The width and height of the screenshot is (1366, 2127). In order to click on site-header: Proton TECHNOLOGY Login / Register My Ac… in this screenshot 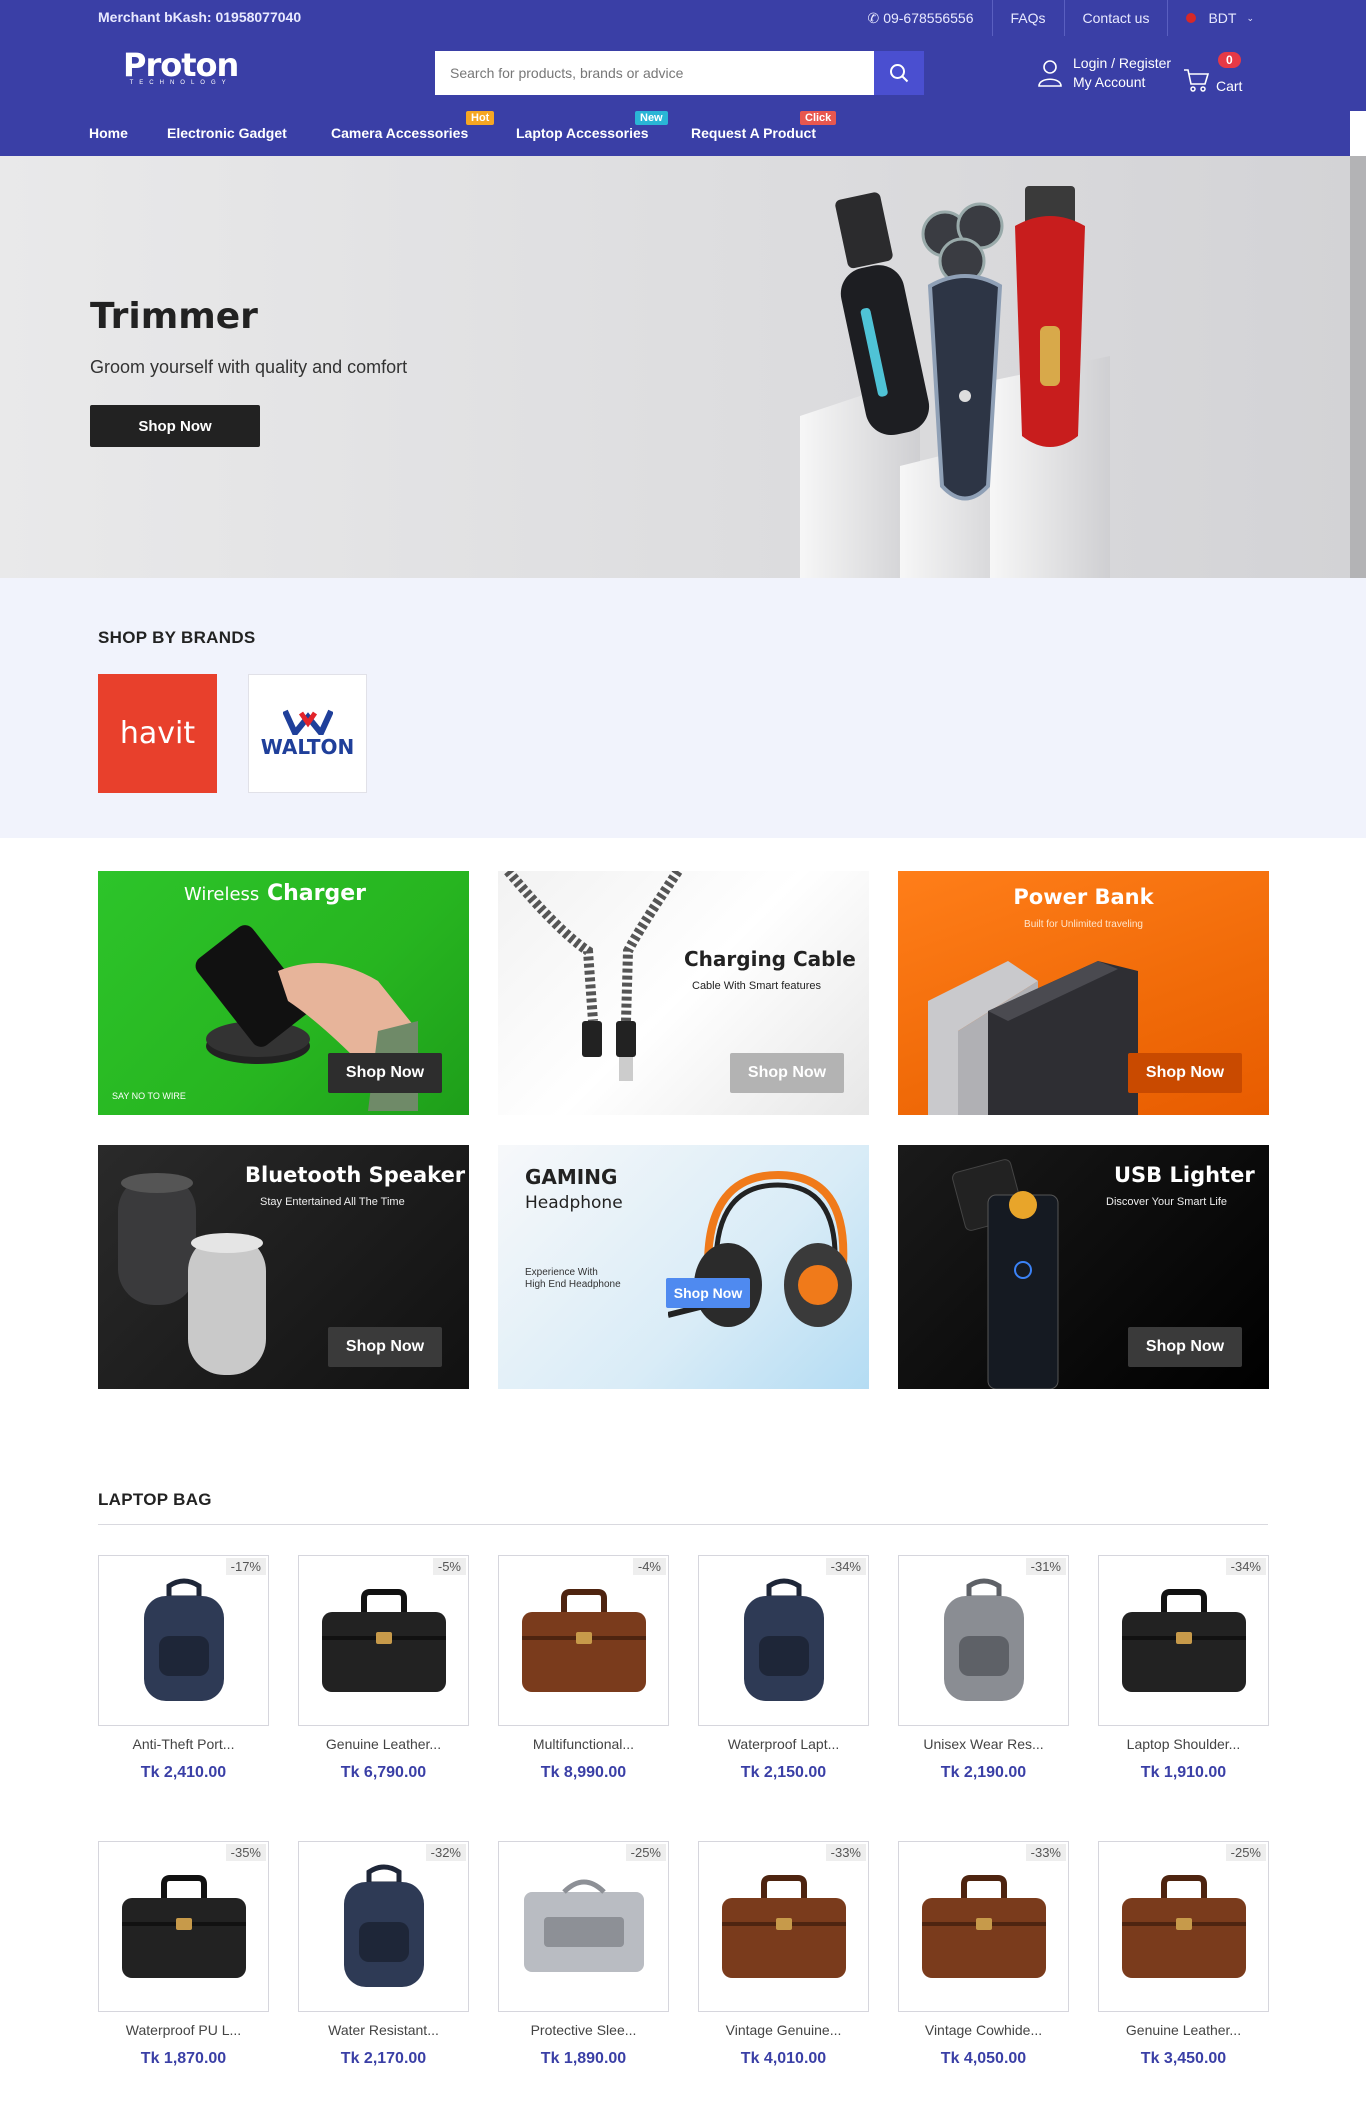, I will do `click(683, 73)`.